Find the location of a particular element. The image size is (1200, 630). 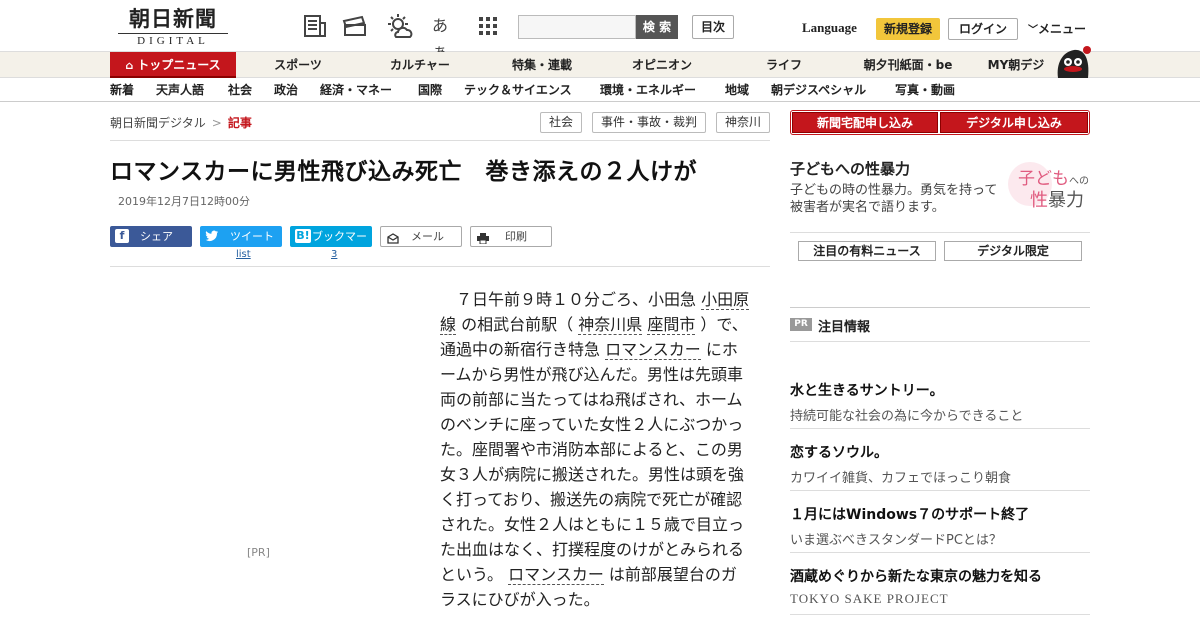

pr-item-desc: 持続可能な社会の為に今からできること is located at coordinates (907, 416).